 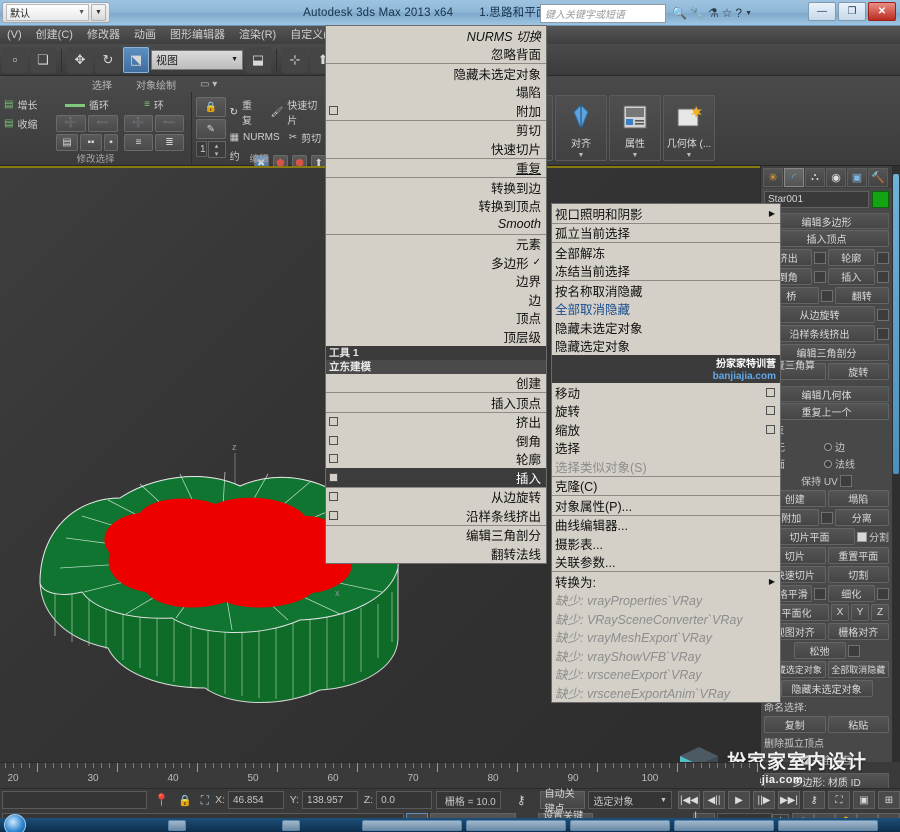 I want to click on geometry-button: 几何体 (... ▼, so click(x=689, y=128).